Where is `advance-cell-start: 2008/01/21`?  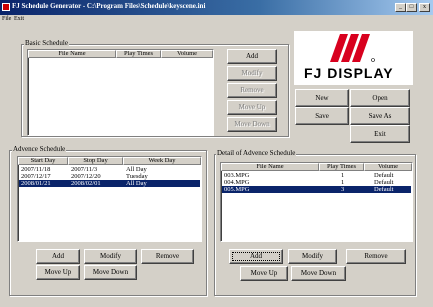
advance-cell-start: 2008/01/21 is located at coordinates (36, 183).